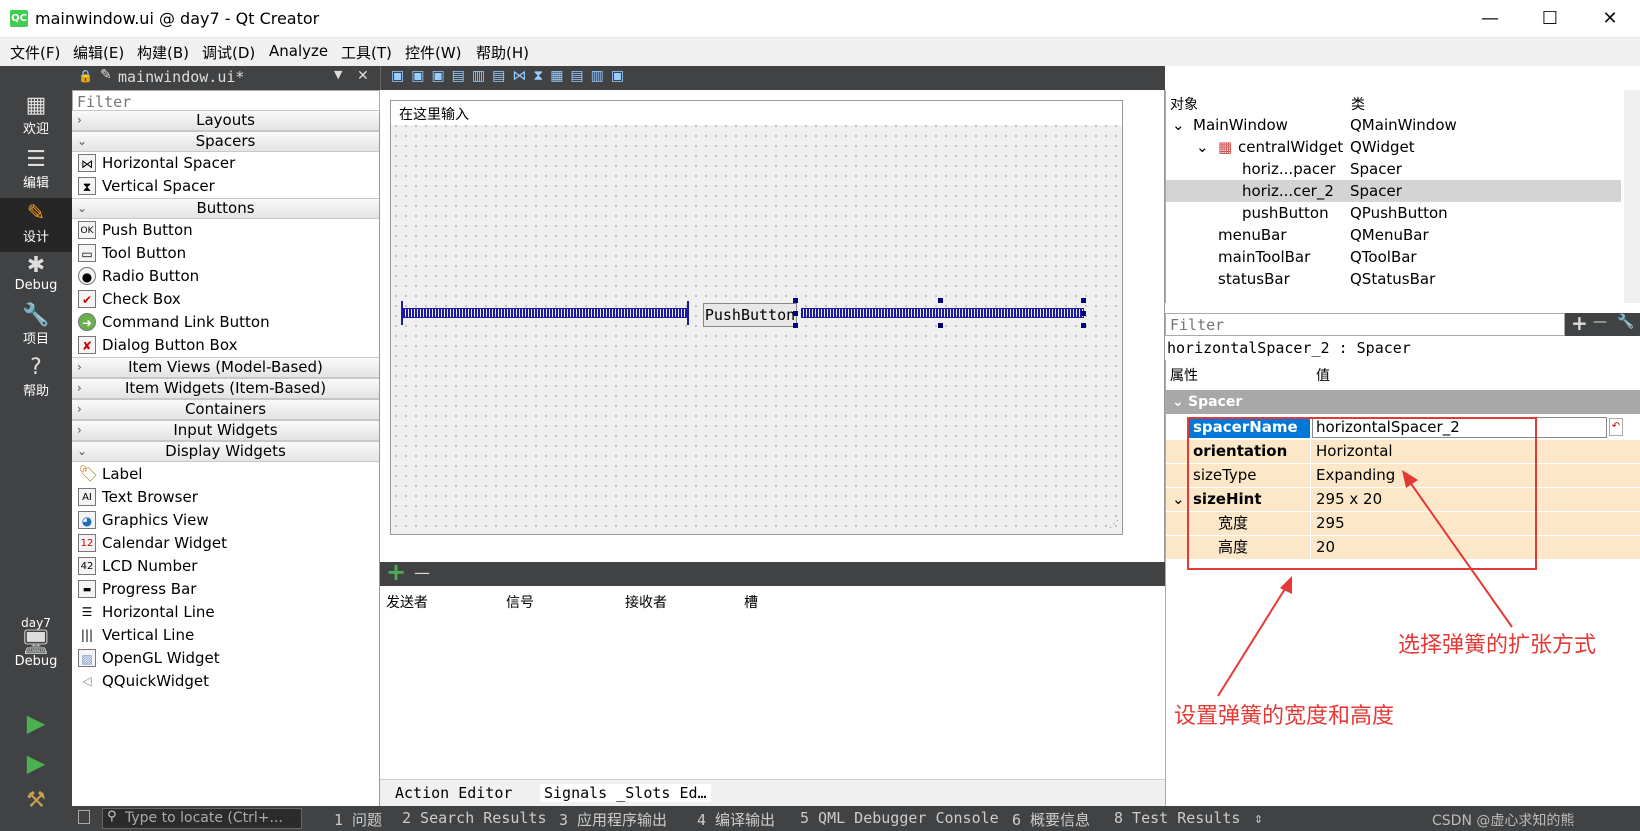  I want to click on annotation-width-height: 设置弹簧的宽度和高度, so click(1284, 716).